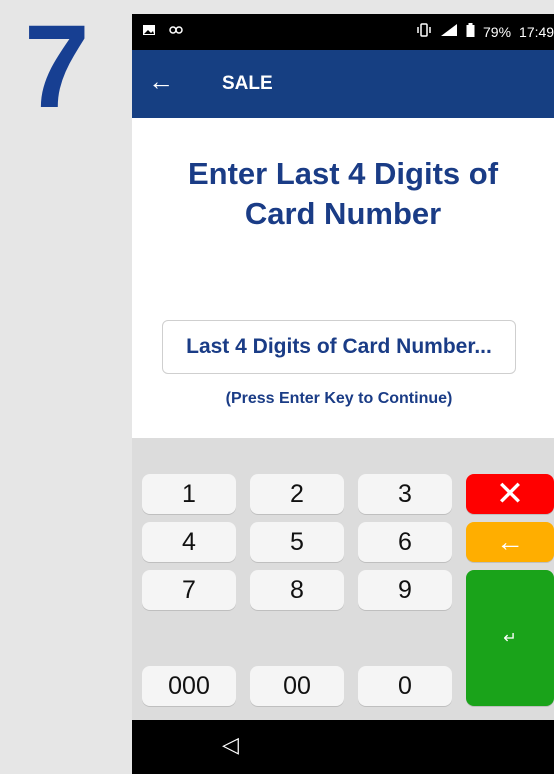 The image size is (554, 774). Describe the element at coordinates (189, 494) in the screenshot. I see `key-1: 1` at that location.